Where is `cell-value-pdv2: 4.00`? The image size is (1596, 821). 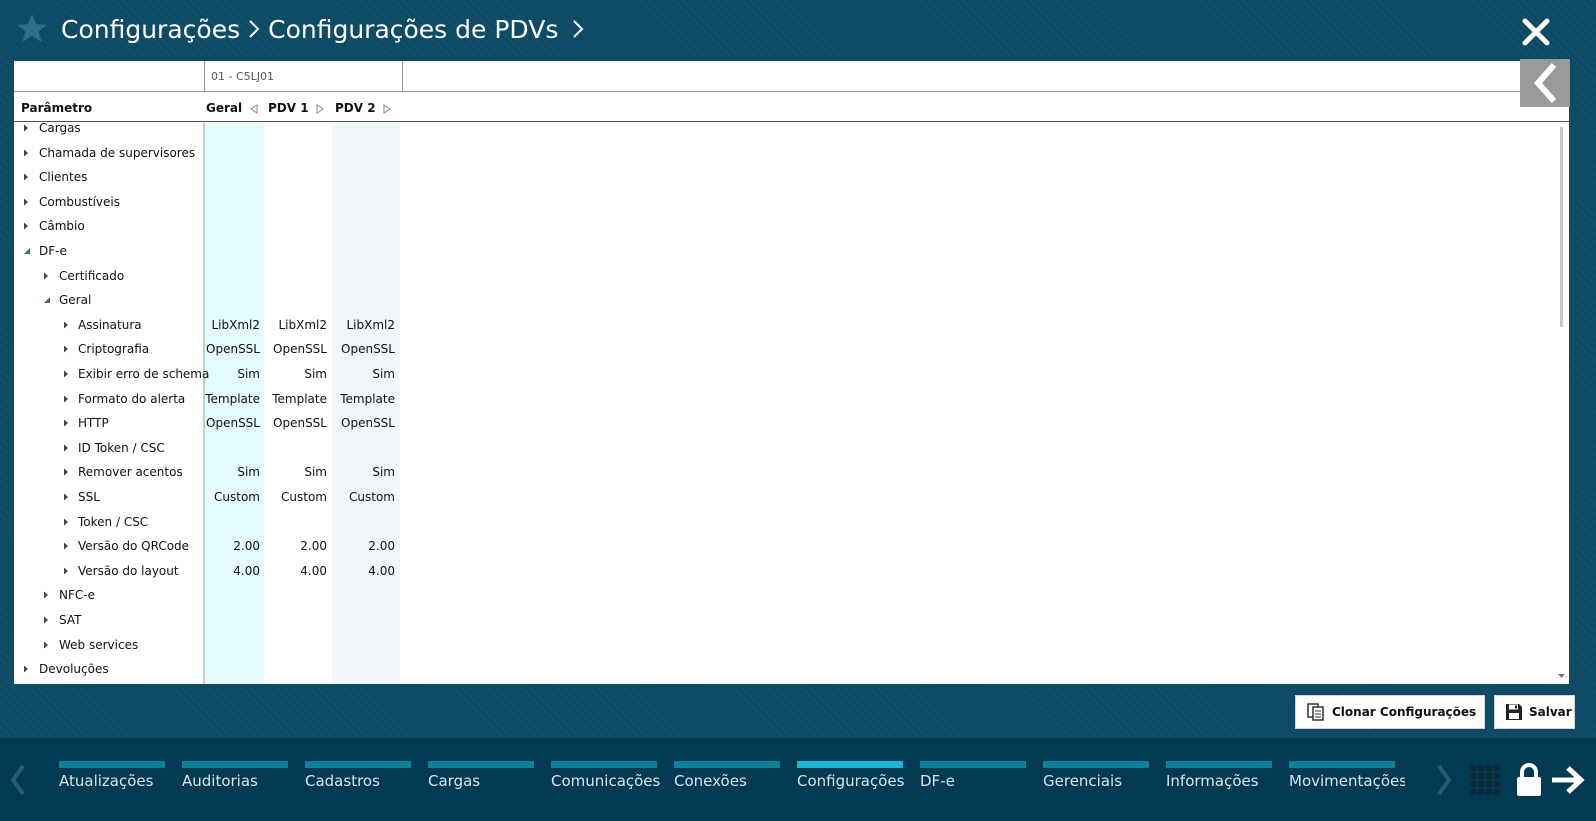 cell-value-pdv2: 4.00 is located at coordinates (365, 571).